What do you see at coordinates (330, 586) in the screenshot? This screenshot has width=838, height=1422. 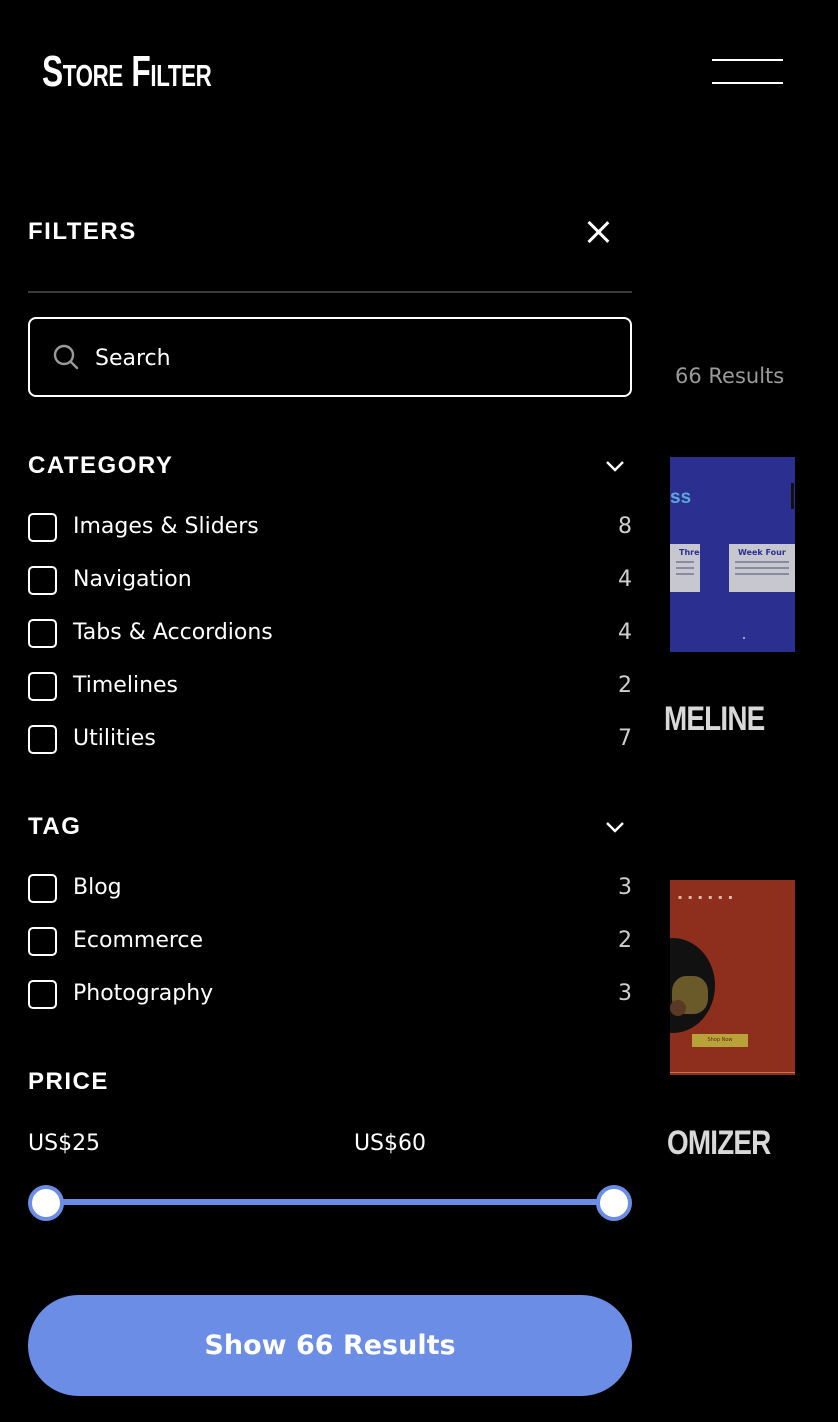 I see `category-option: Navigation 4` at bounding box center [330, 586].